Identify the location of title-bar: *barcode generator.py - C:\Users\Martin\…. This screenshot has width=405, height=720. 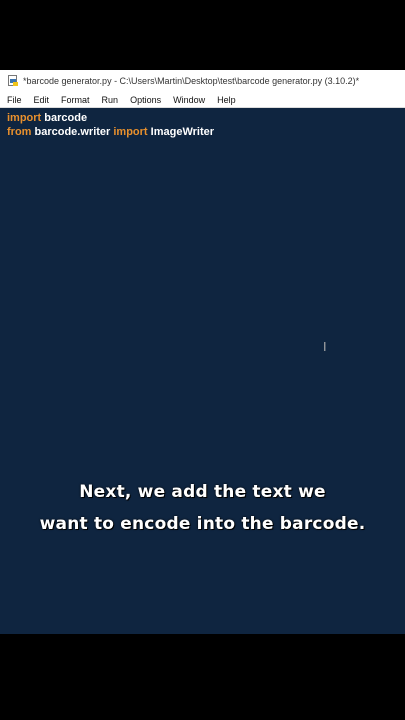
(202, 81).